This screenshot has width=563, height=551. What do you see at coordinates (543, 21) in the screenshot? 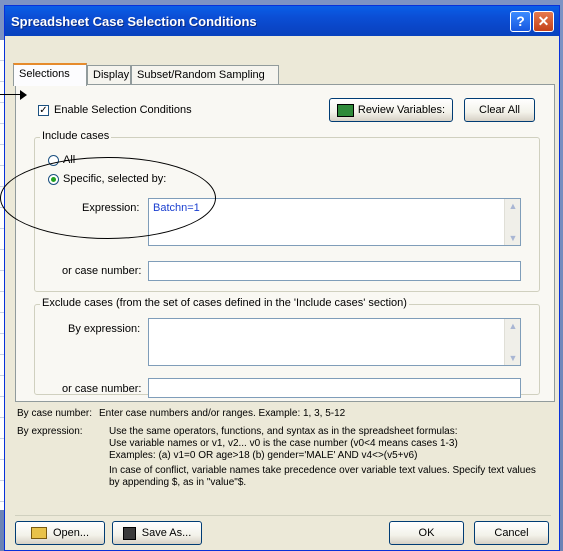
I see `close-button: ✕` at bounding box center [543, 21].